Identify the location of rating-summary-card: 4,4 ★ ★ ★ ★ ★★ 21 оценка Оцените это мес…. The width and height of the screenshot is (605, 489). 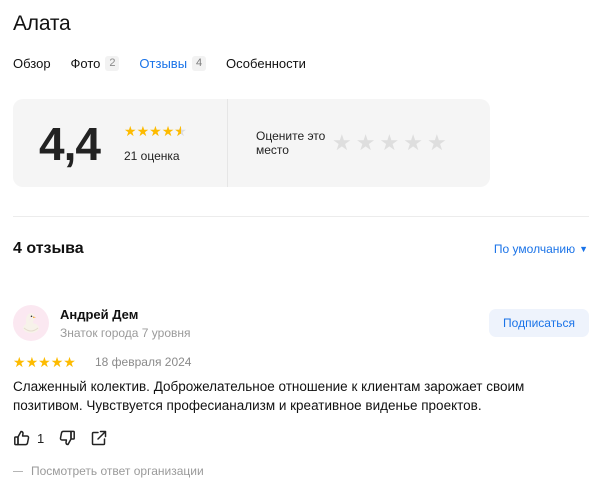
(251, 143).